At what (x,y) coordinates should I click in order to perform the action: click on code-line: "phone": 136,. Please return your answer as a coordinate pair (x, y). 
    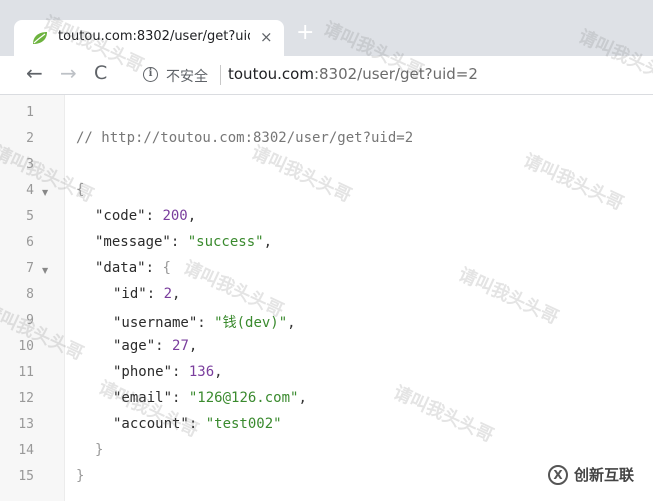
    Looking at the image, I should click on (168, 372).